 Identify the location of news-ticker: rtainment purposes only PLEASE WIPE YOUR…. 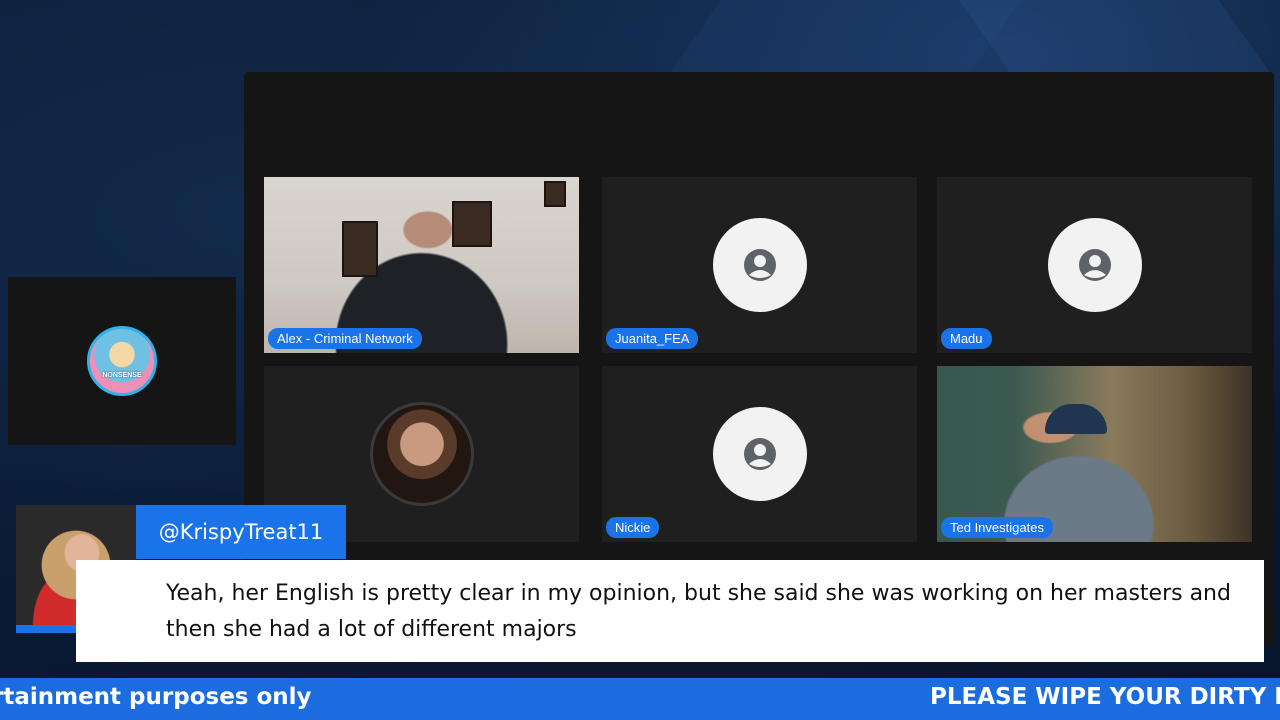
(640, 699).